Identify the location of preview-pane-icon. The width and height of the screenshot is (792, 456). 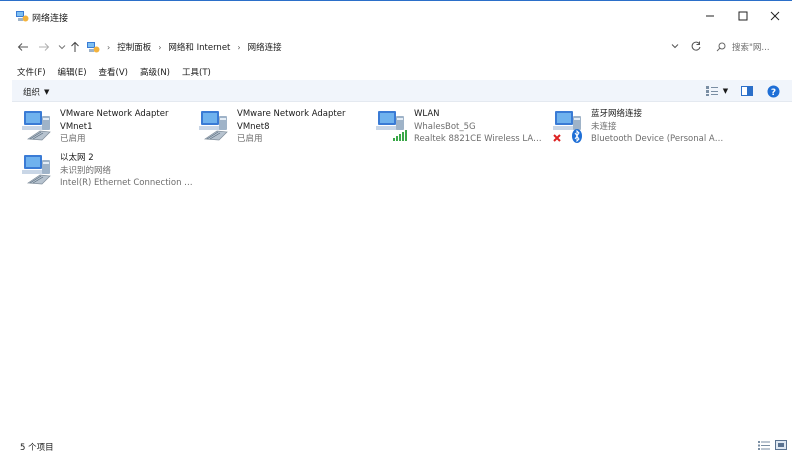
(747, 91).